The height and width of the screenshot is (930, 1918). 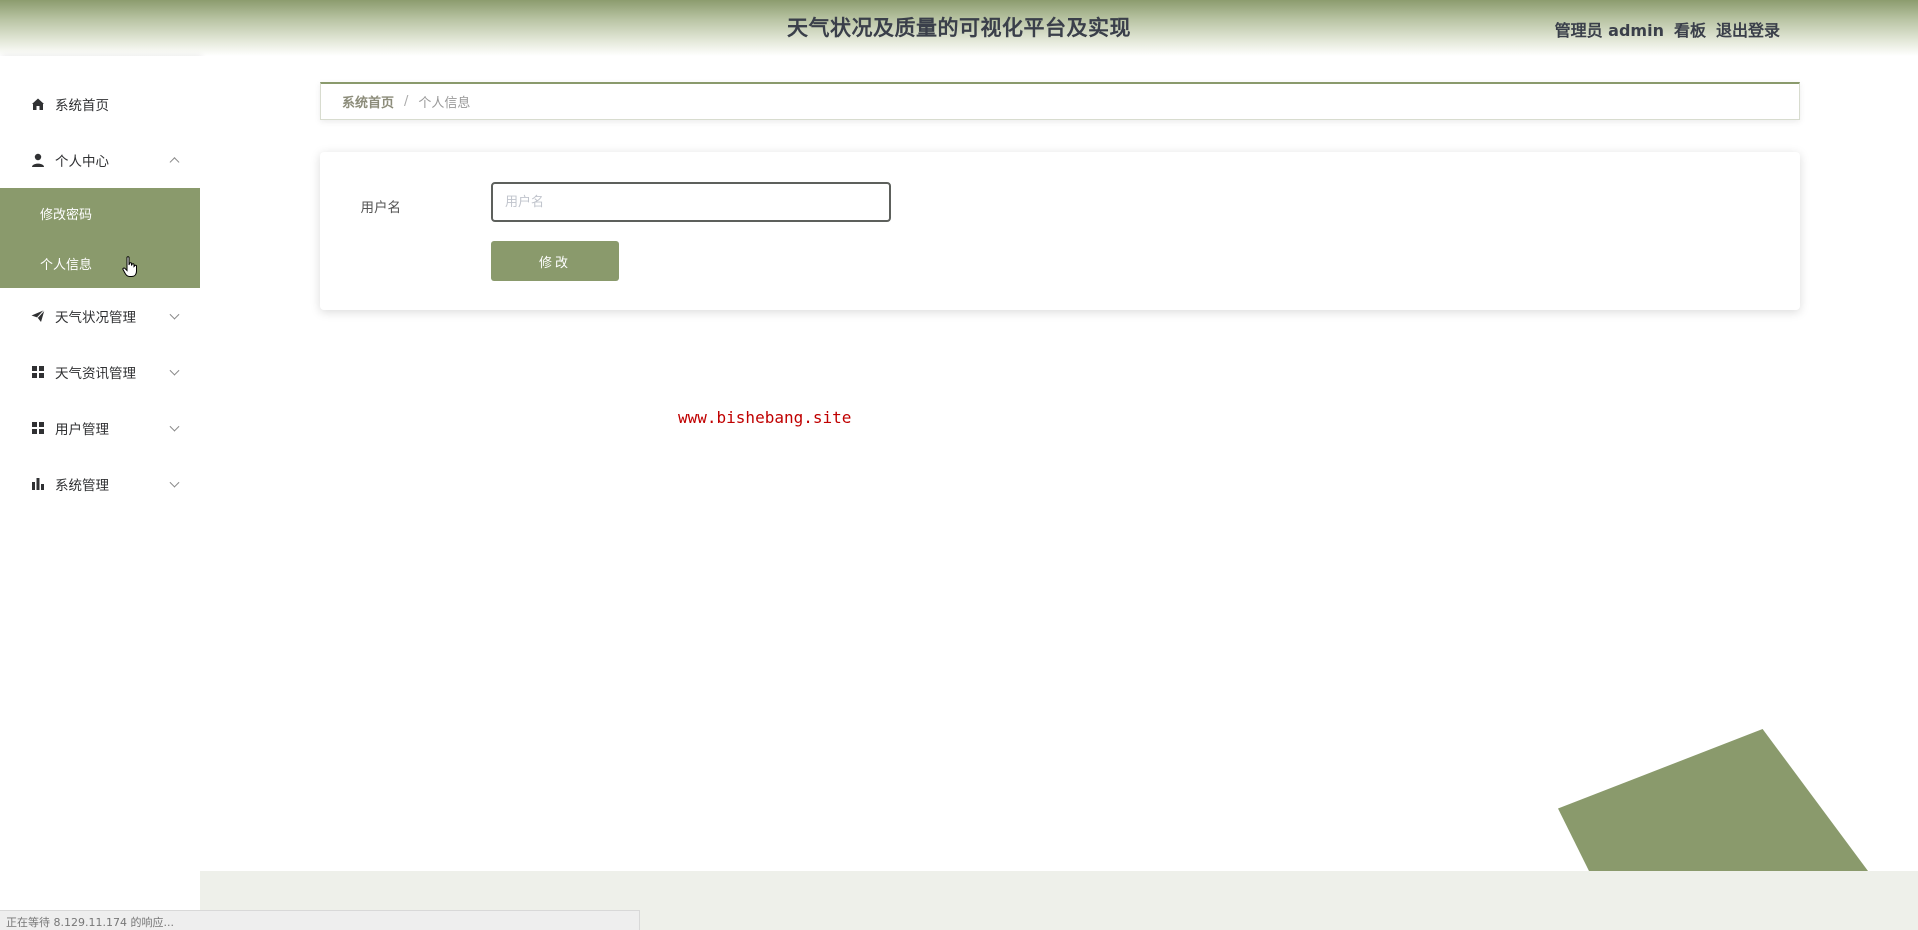 I want to click on sidebar-item-label: 天气状况管理, so click(x=95, y=318).